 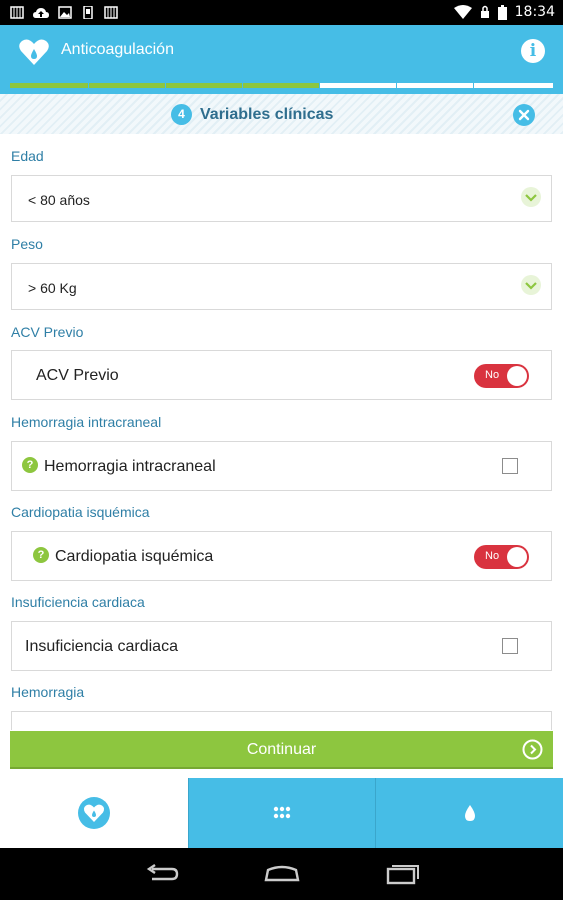 What do you see at coordinates (534, 12) in the screenshot?
I see `status-time: 18:34` at bounding box center [534, 12].